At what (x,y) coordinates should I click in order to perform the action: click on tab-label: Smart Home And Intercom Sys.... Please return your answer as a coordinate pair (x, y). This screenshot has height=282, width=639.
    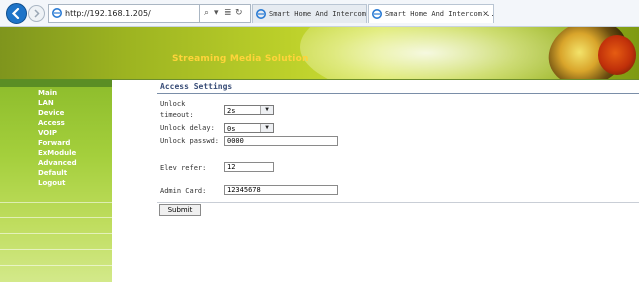
    Looking at the image, I should click on (317, 14).